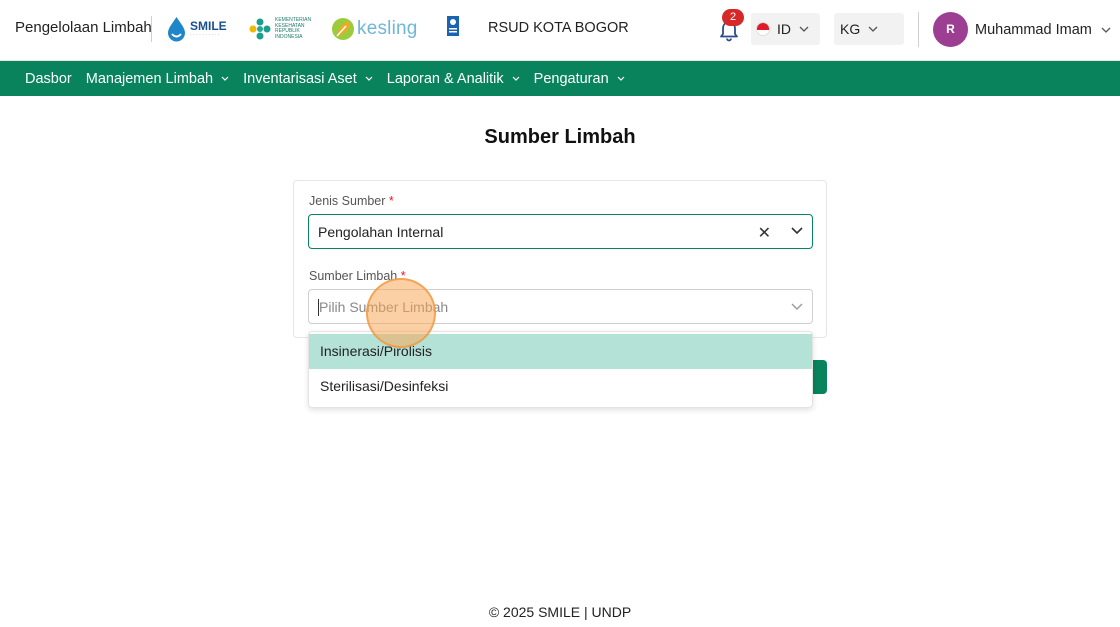 This screenshot has height=627, width=1120. What do you see at coordinates (387, 28) in the screenshot?
I see `kesling-logo-text: kesling` at bounding box center [387, 28].